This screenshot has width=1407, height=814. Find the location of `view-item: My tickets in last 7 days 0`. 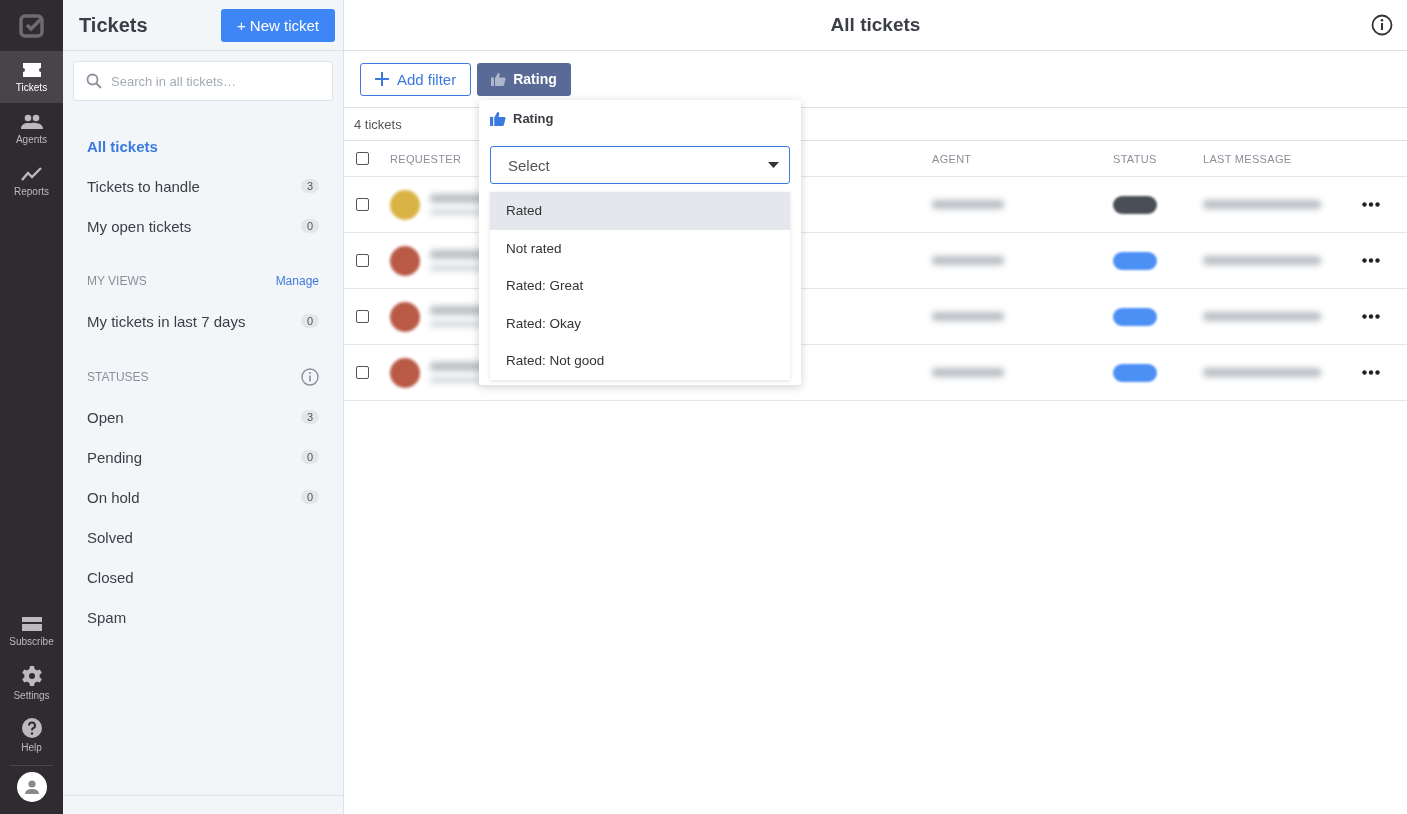

view-item: My tickets in last 7 days 0 is located at coordinates (203, 321).